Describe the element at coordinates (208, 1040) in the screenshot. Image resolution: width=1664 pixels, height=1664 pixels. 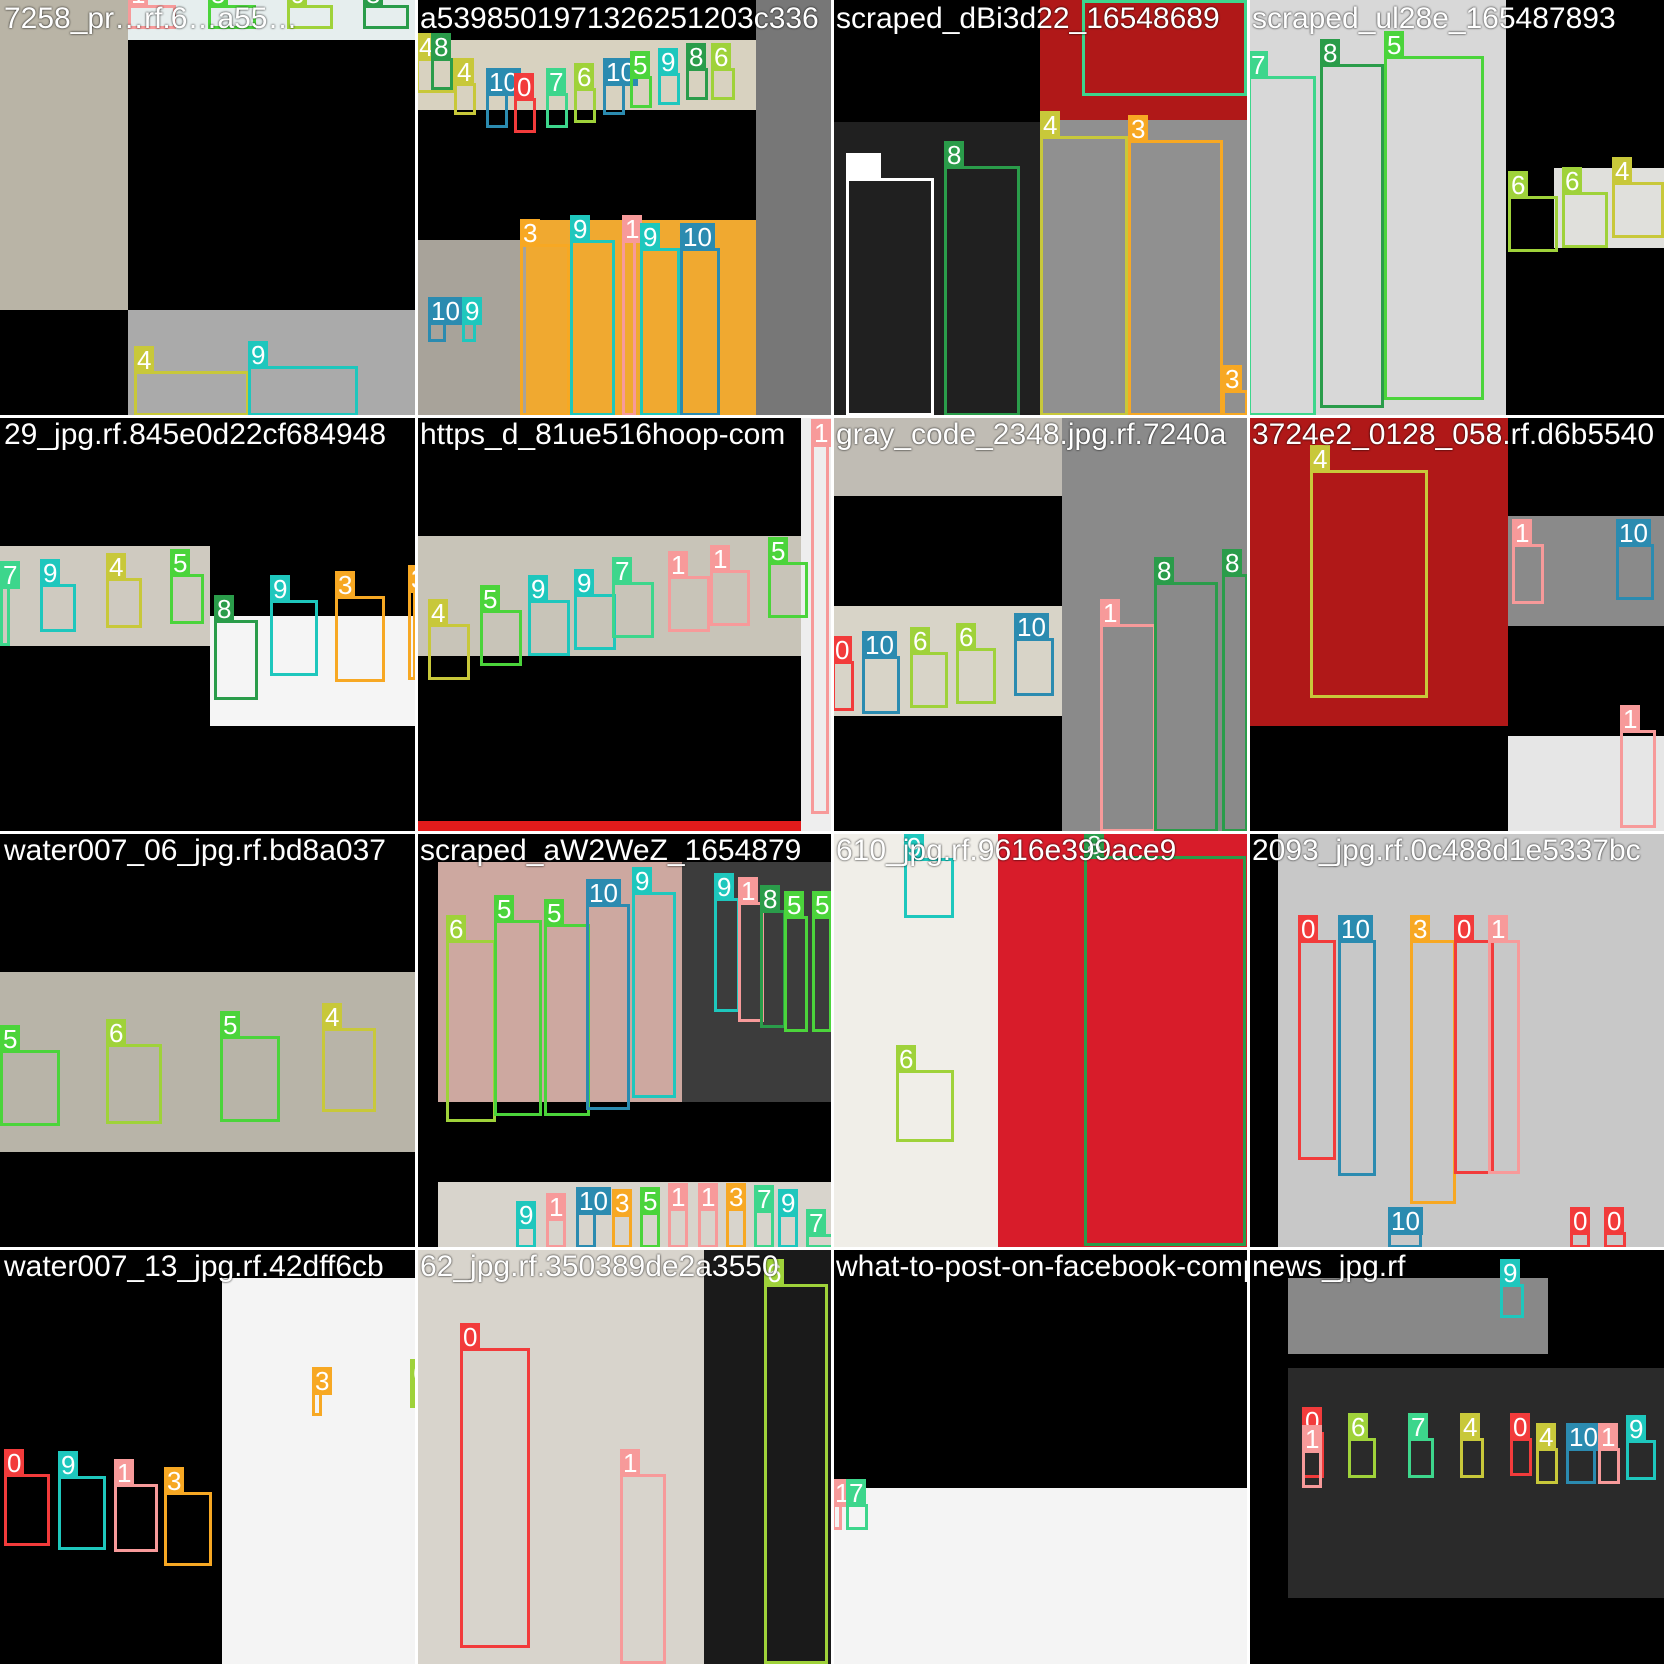
I see `mosaic-tile: 5 6 5 4 water007_06_jpg.rf.bd8a037` at that location.